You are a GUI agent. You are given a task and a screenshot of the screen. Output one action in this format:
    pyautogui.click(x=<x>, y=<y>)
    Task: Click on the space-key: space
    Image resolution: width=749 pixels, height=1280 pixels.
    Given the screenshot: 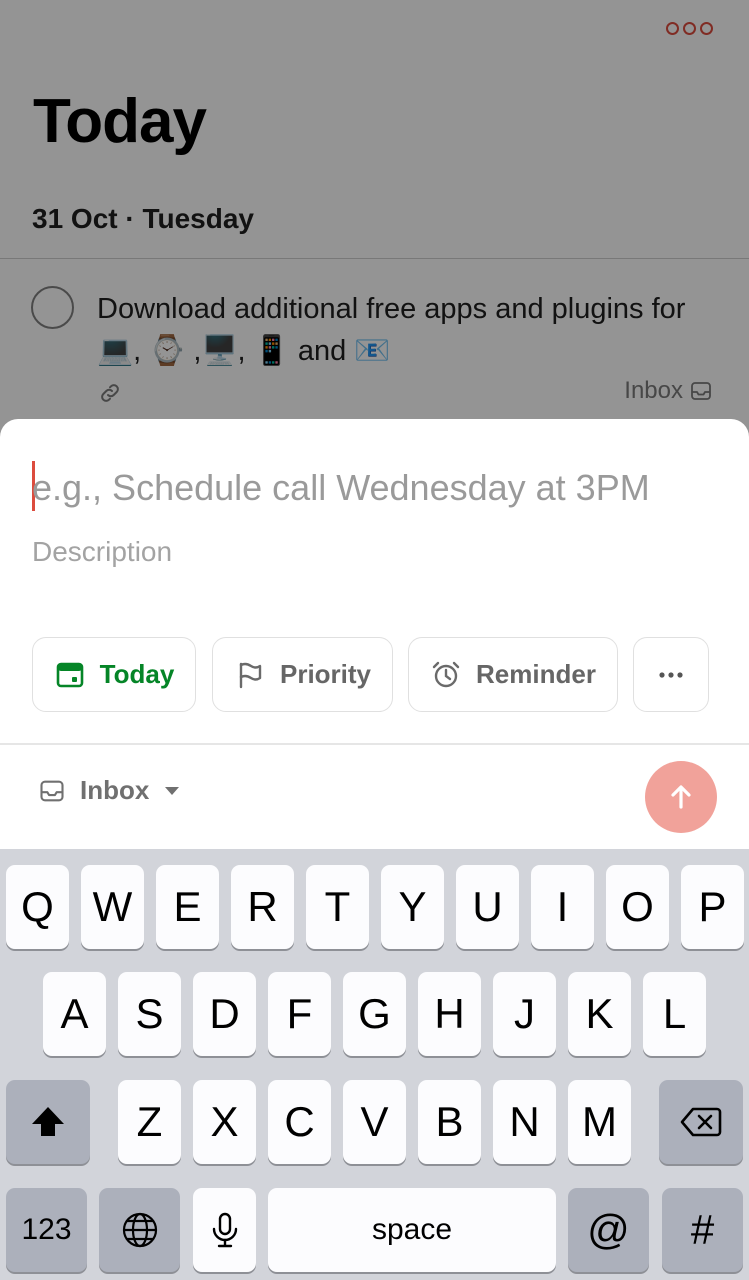 What is the action you would take?
    pyautogui.click(x=412, y=1230)
    